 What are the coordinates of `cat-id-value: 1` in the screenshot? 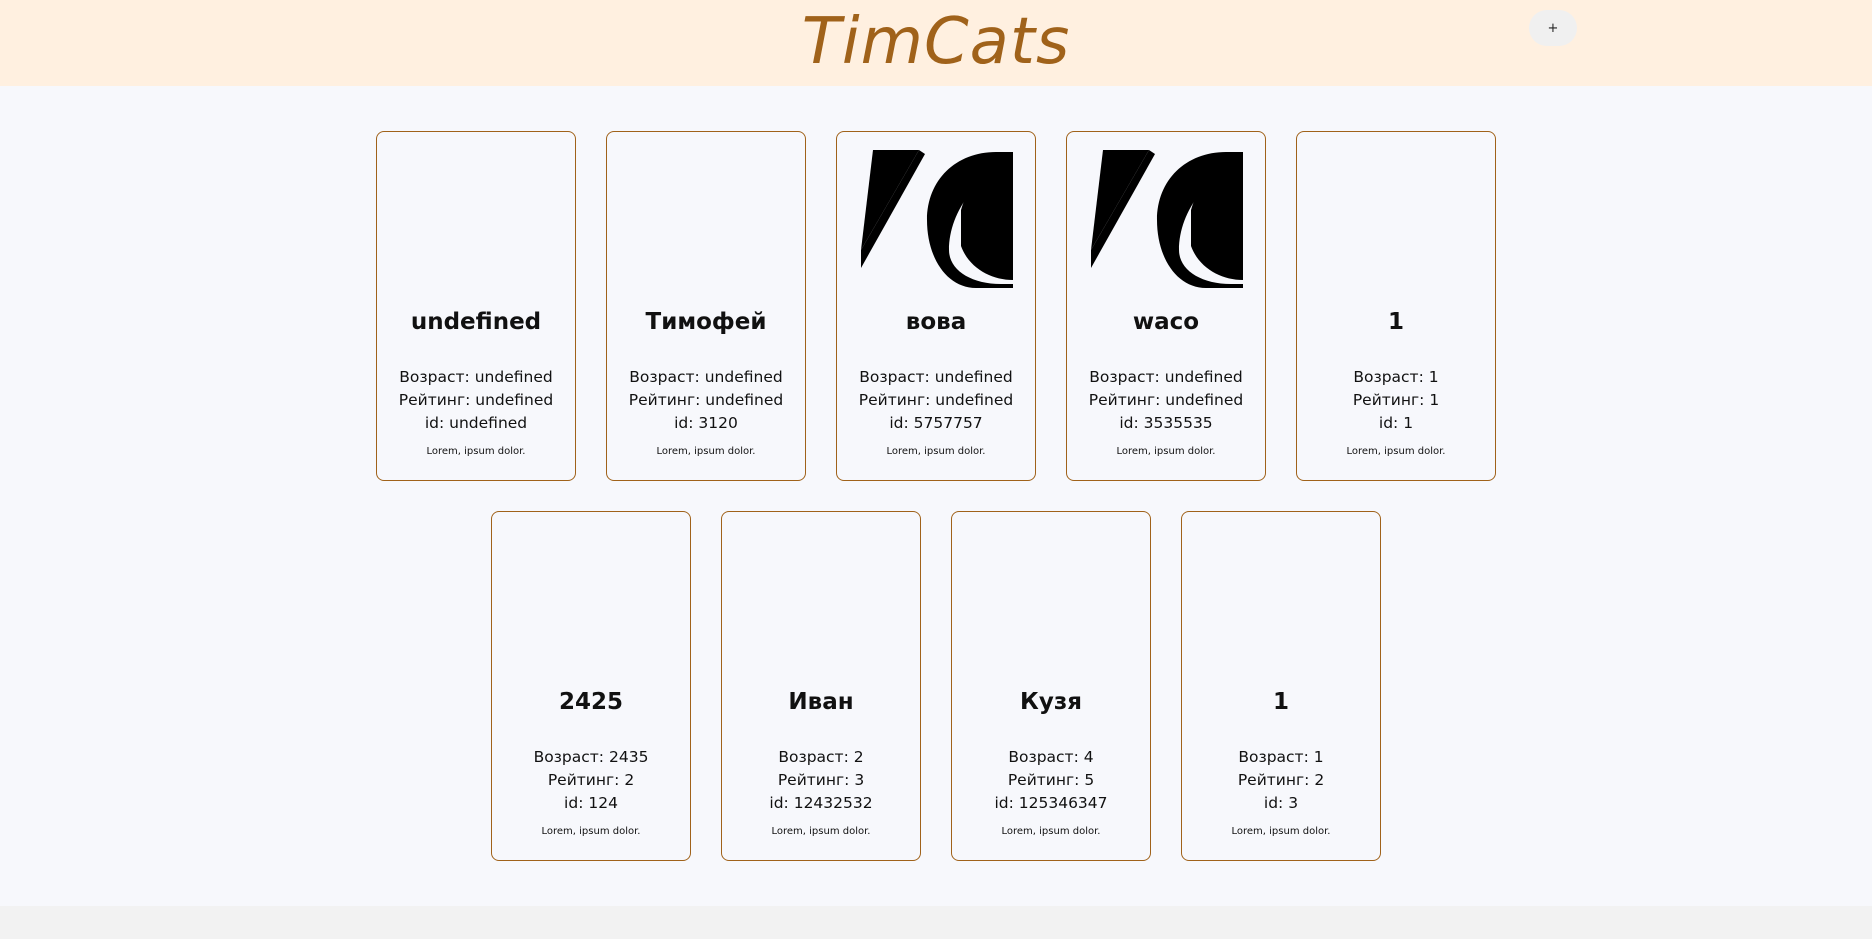 It's located at (1408, 423).